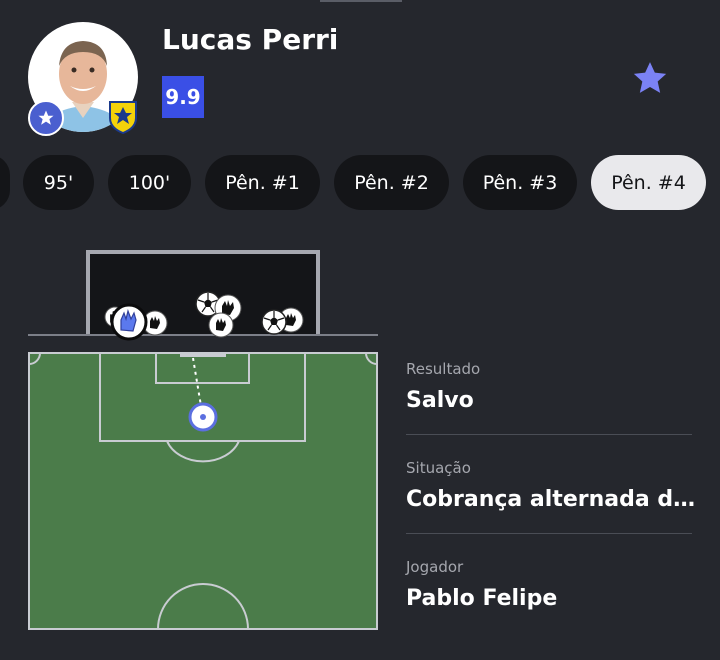 Image resolution: width=720 pixels, height=660 pixels. What do you see at coordinates (648, 182) in the screenshot?
I see `chip-penalty-4: Pên. #4` at bounding box center [648, 182].